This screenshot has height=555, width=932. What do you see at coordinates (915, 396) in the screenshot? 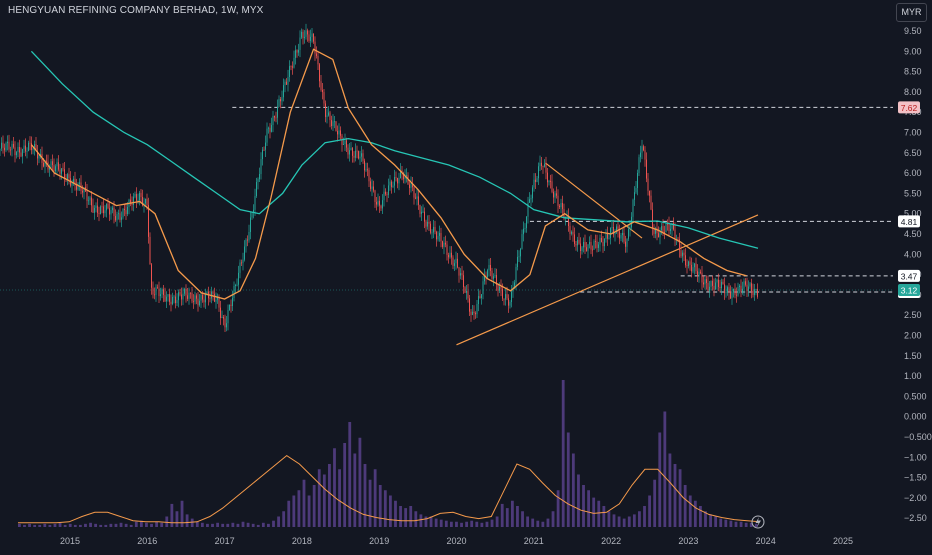
I see `y-tick-label: 0.500` at bounding box center [915, 396].